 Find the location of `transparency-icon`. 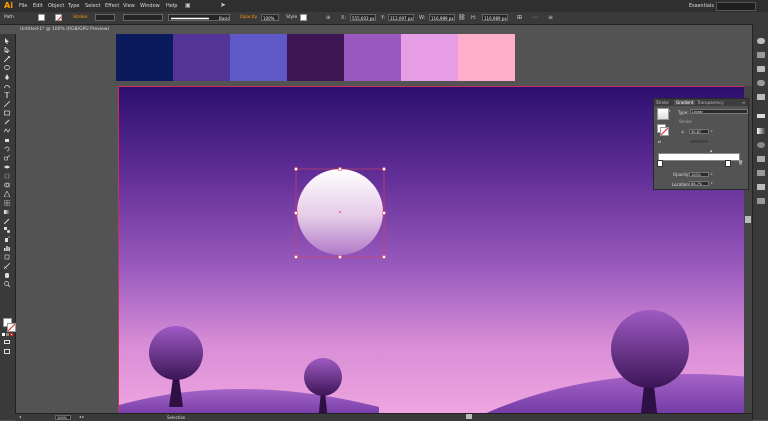

transparency-icon is located at coordinates (761, 145).